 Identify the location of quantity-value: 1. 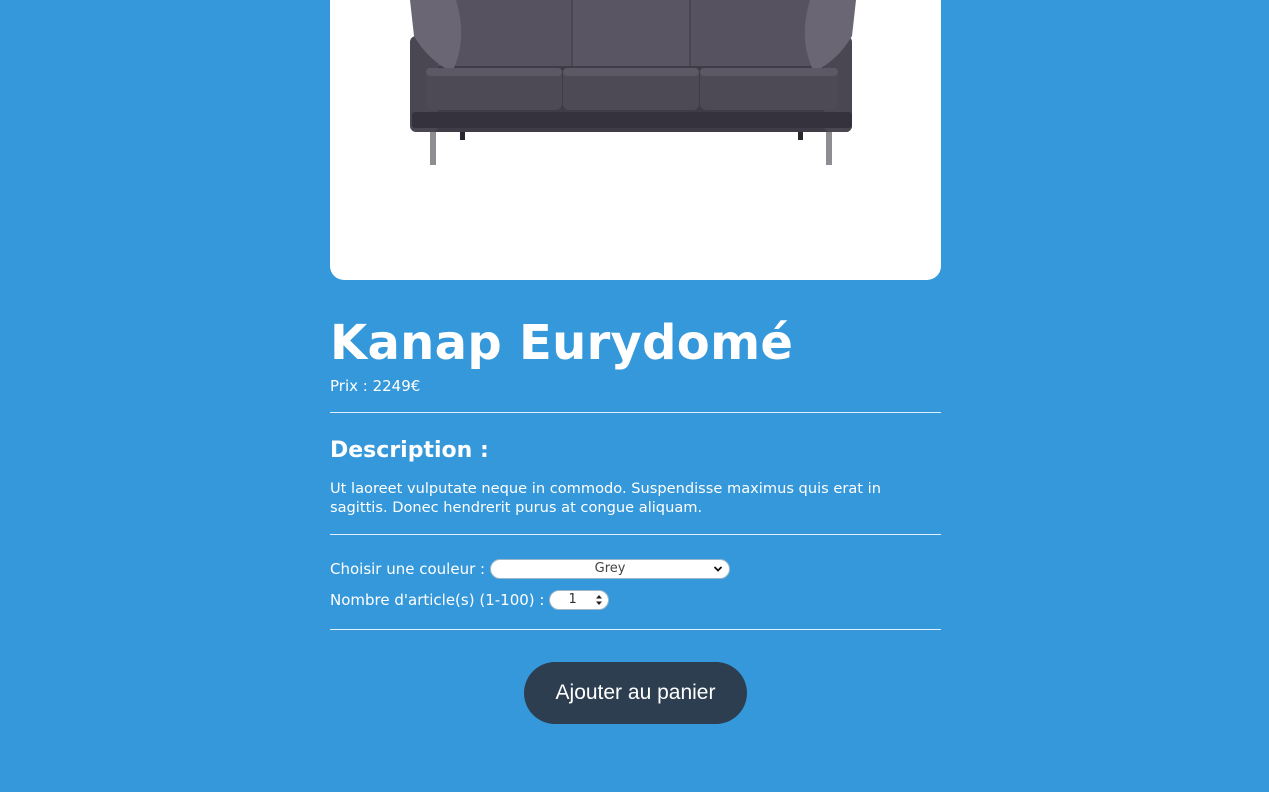
(572, 599).